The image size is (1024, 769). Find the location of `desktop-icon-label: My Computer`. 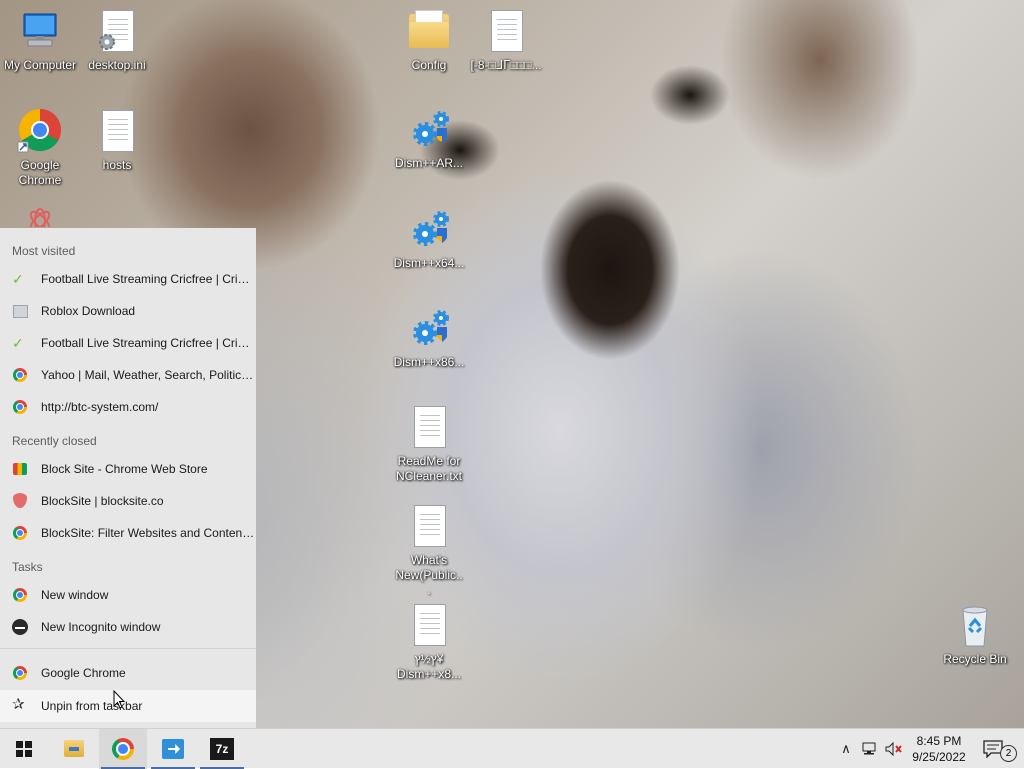

desktop-icon-label: My Computer is located at coordinates (40, 65).